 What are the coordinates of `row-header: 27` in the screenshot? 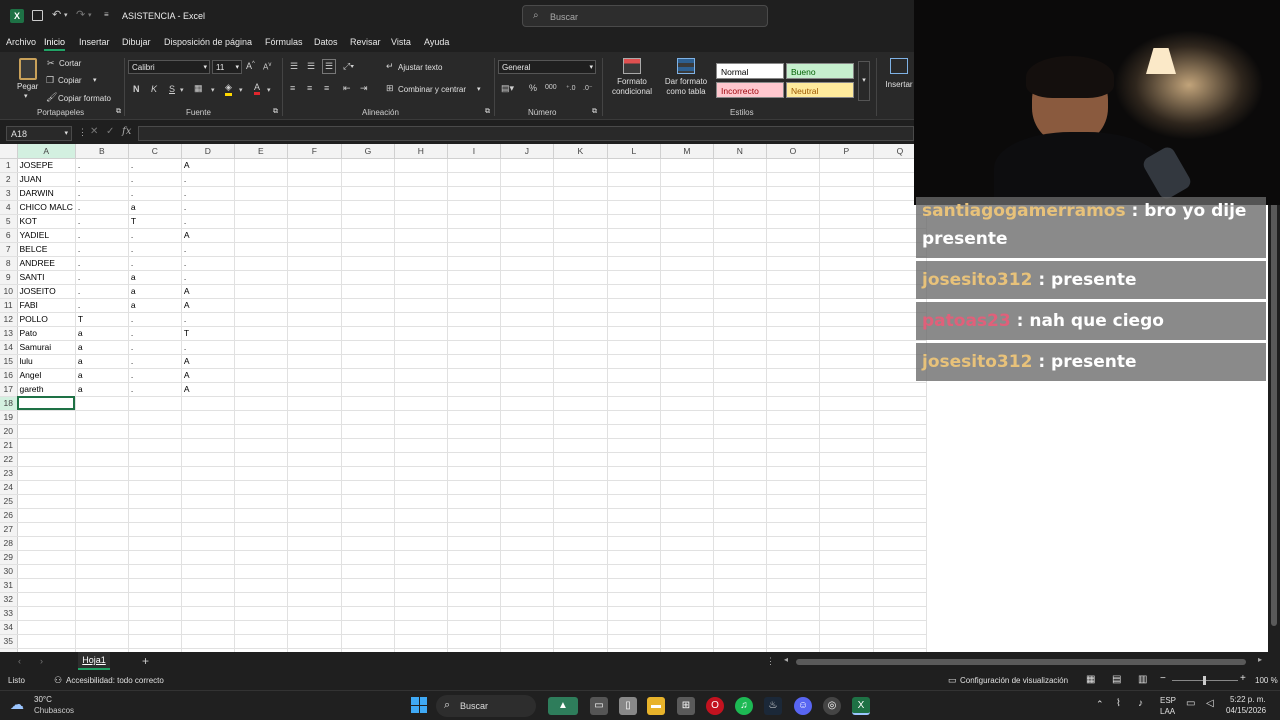 It's located at (9, 529).